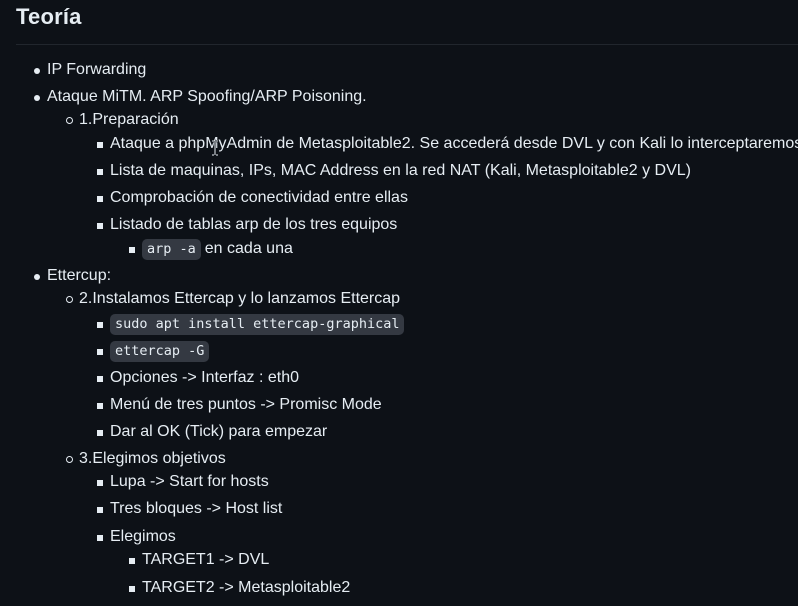  I want to click on list-item-inst-3: Opciones -> Interfaz : eth0, so click(196, 378).